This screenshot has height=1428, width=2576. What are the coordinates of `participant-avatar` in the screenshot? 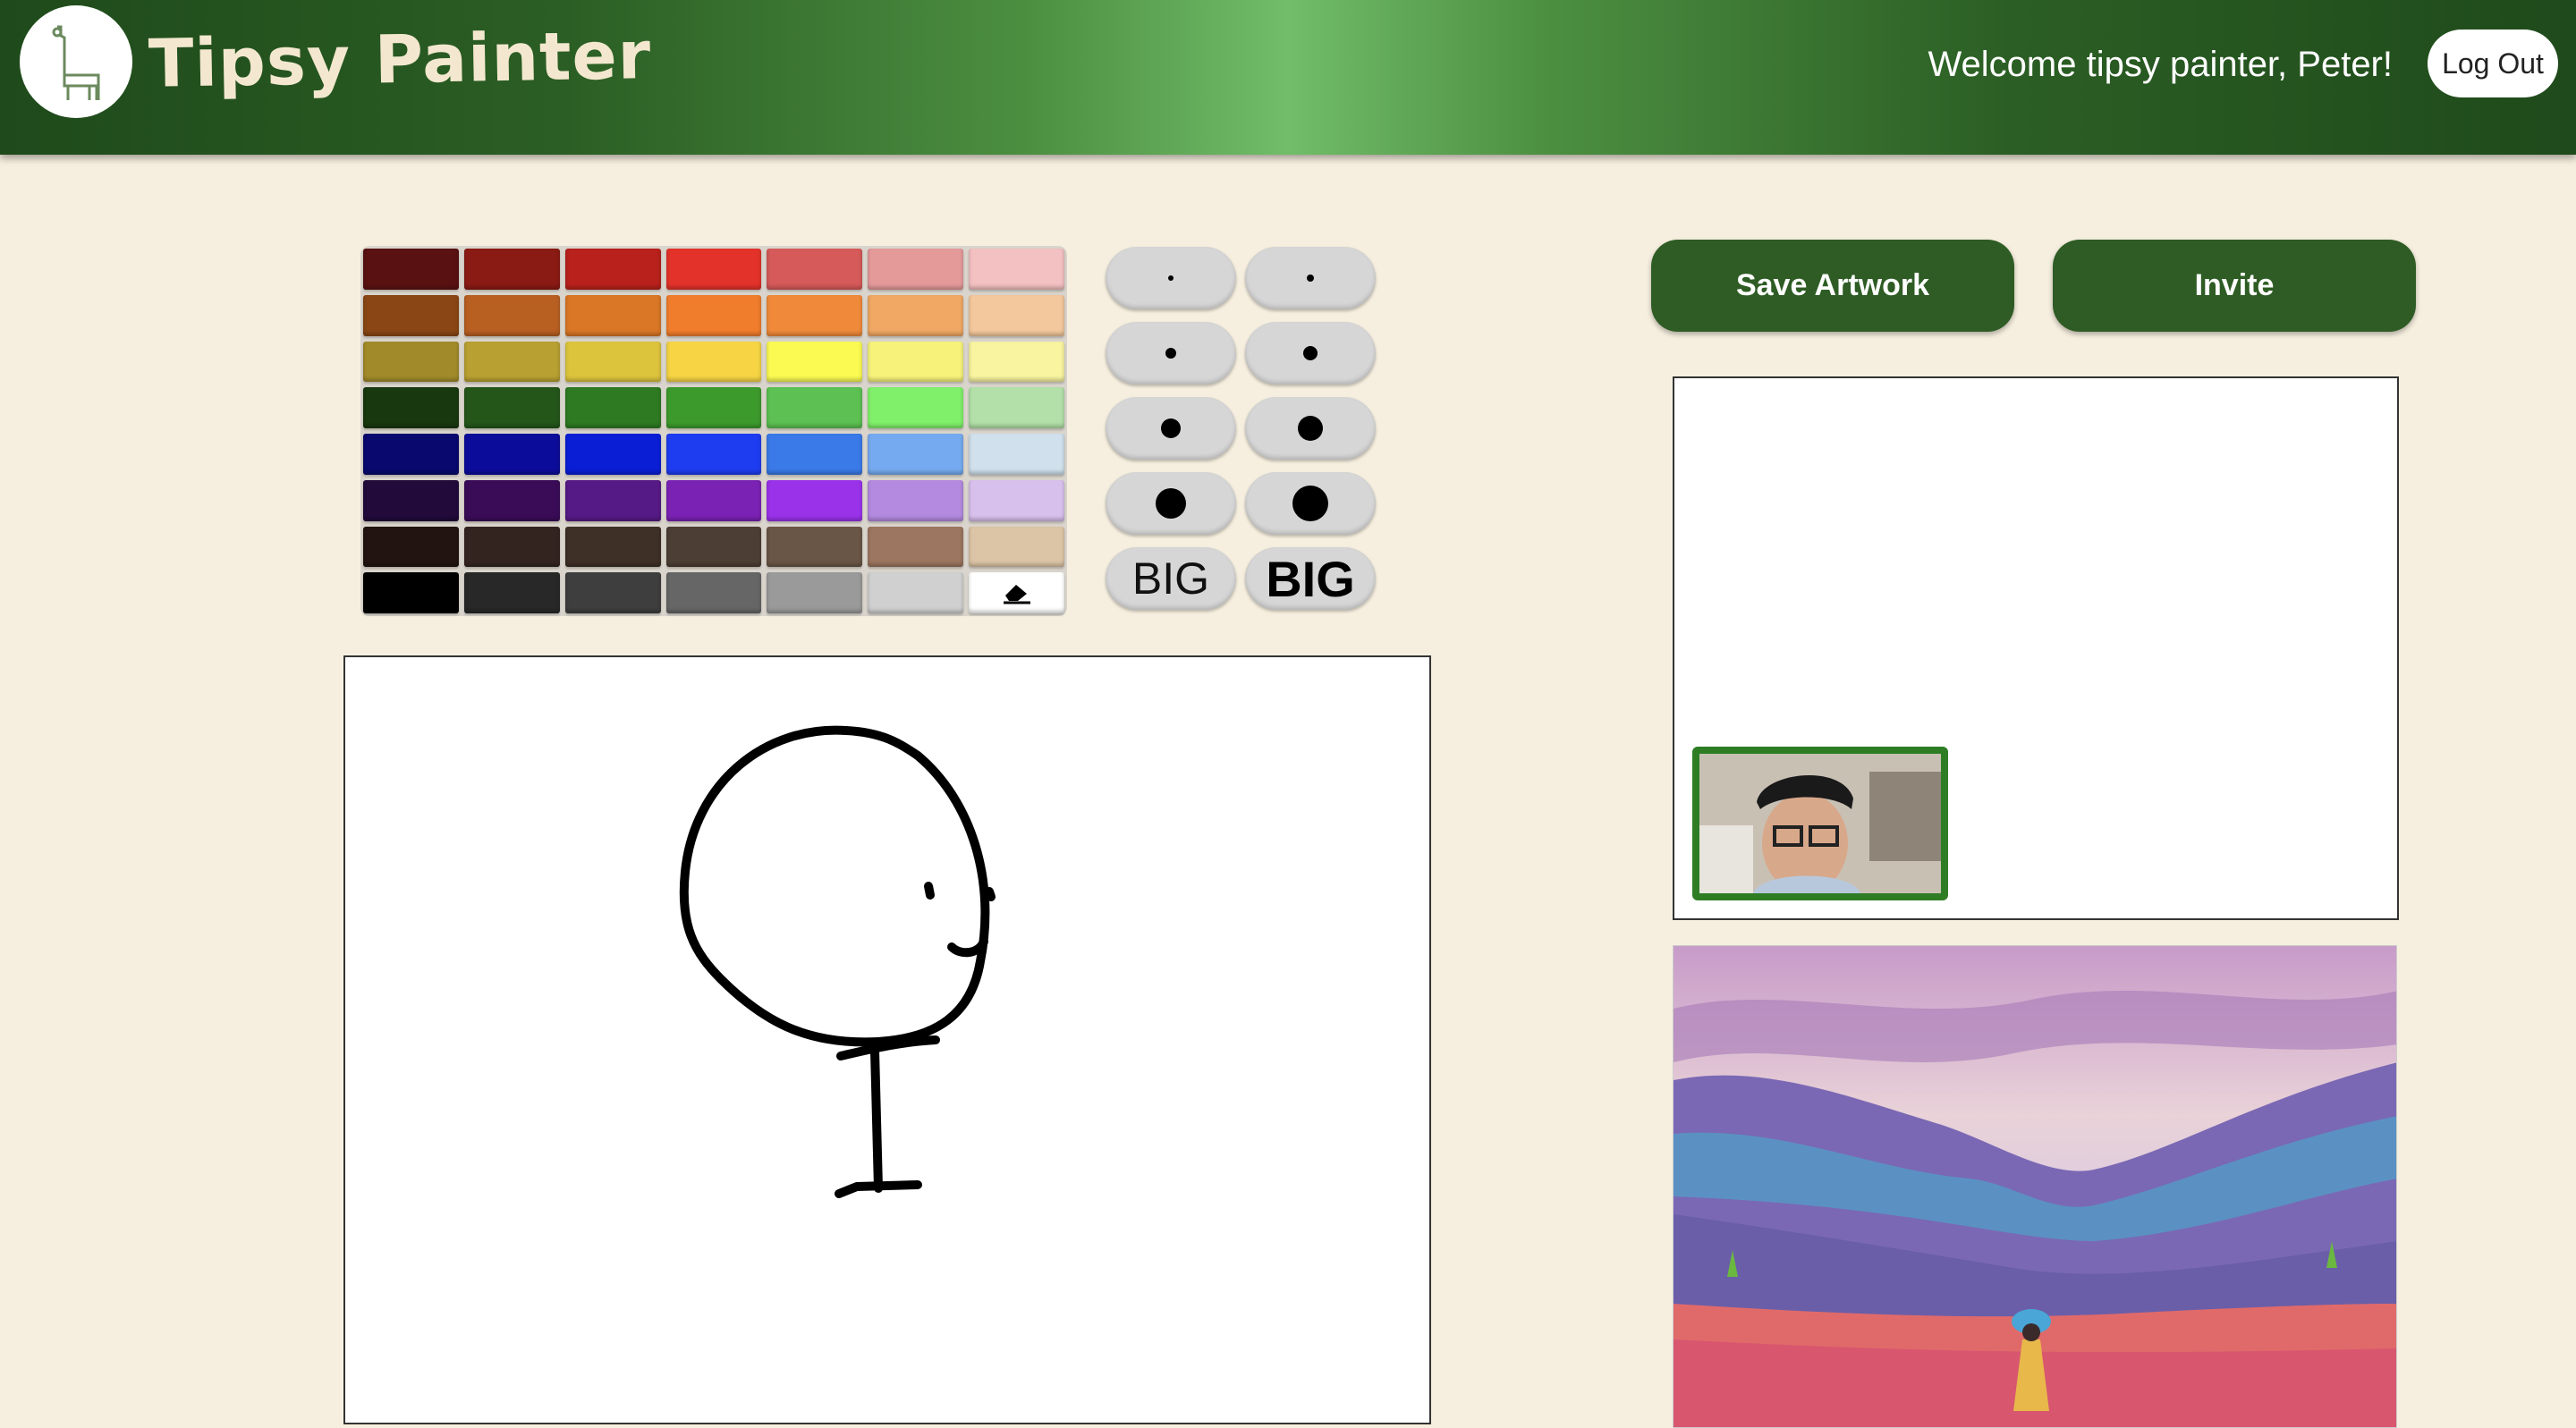 It's located at (1820, 823).